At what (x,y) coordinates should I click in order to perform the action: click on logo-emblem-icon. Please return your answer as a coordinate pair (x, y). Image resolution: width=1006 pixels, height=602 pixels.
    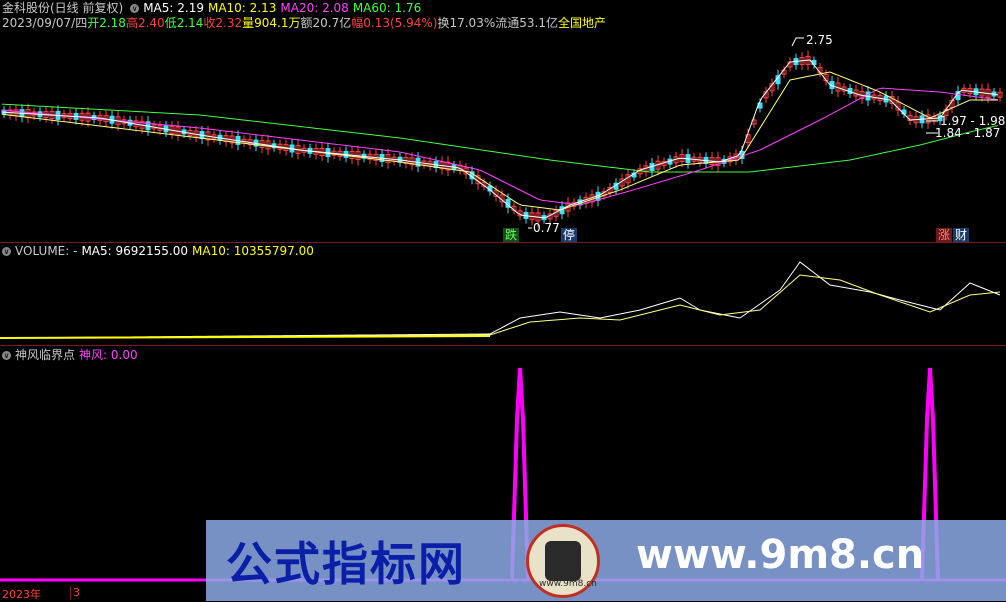
    Looking at the image, I should click on (563, 561).